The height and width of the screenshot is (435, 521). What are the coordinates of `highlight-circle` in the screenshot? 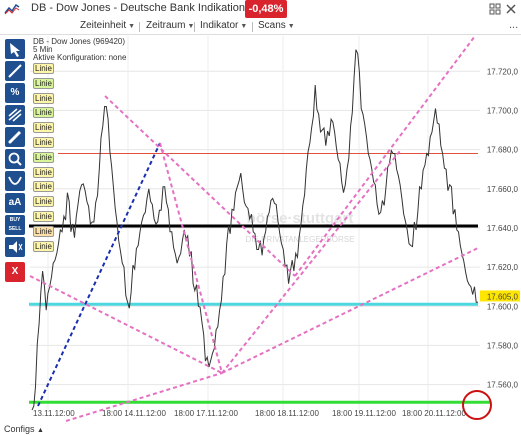 It's located at (477, 405).